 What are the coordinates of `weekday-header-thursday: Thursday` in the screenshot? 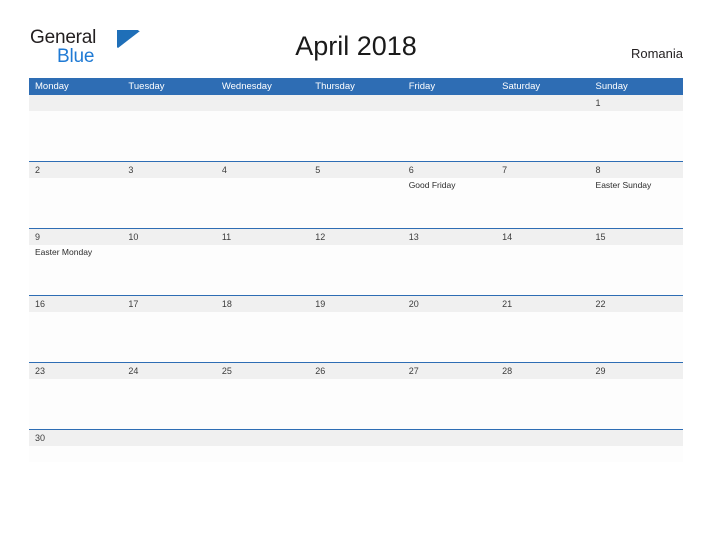 It's located at (335, 86).